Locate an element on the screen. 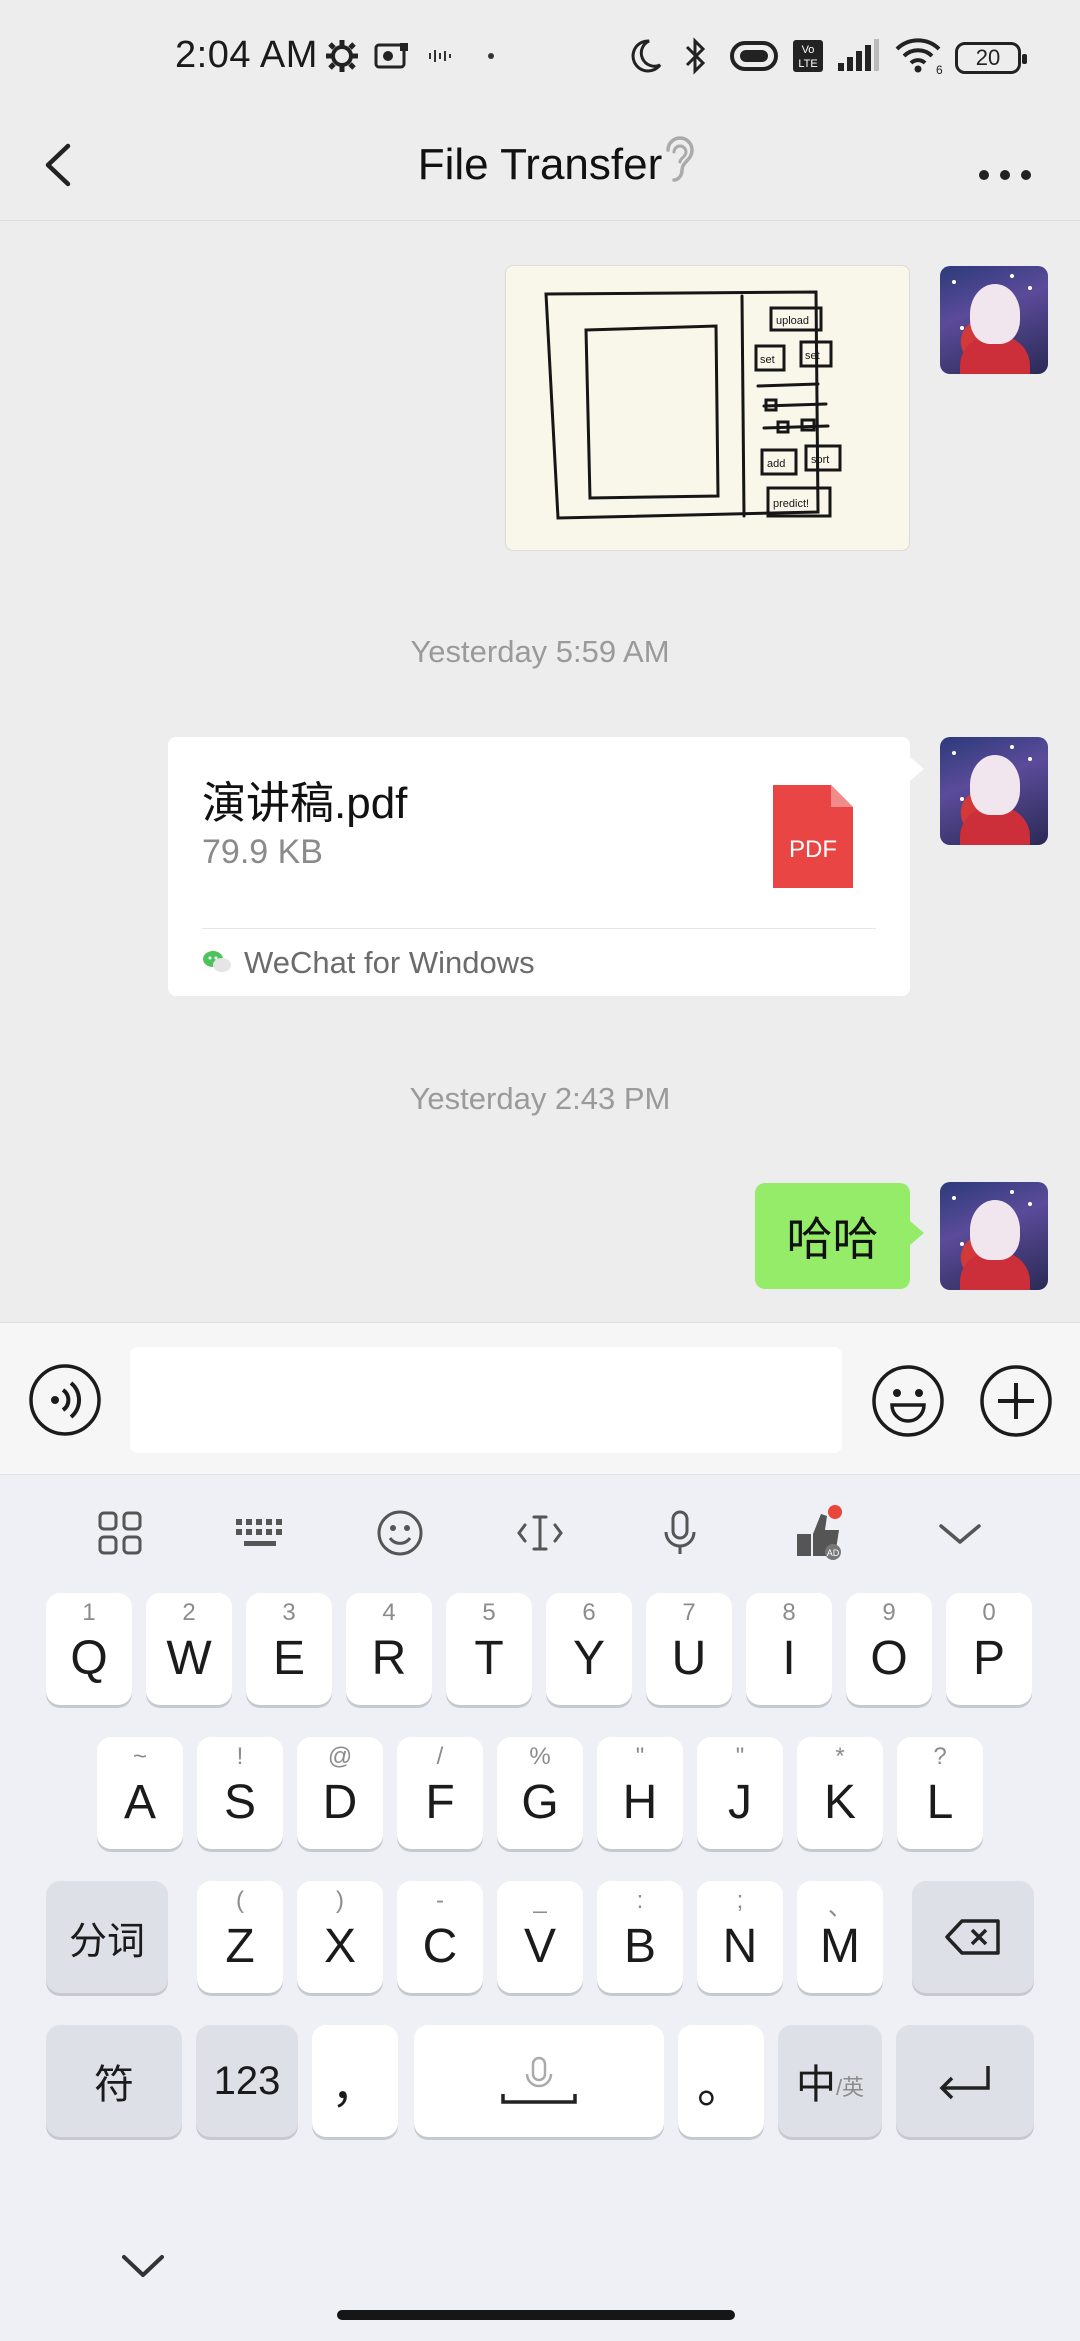 This screenshot has width=1080, height=2341. key-b: :B is located at coordinates (640, 1937).